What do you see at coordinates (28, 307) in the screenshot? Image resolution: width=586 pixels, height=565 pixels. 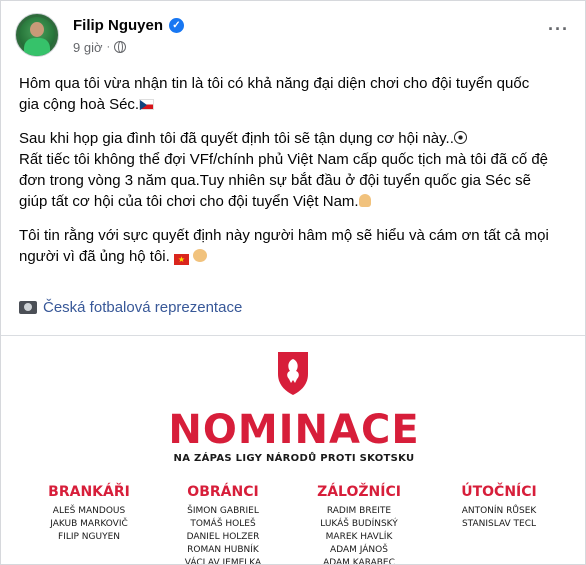 I see `camera-icon` at bounding box center [28, 307].